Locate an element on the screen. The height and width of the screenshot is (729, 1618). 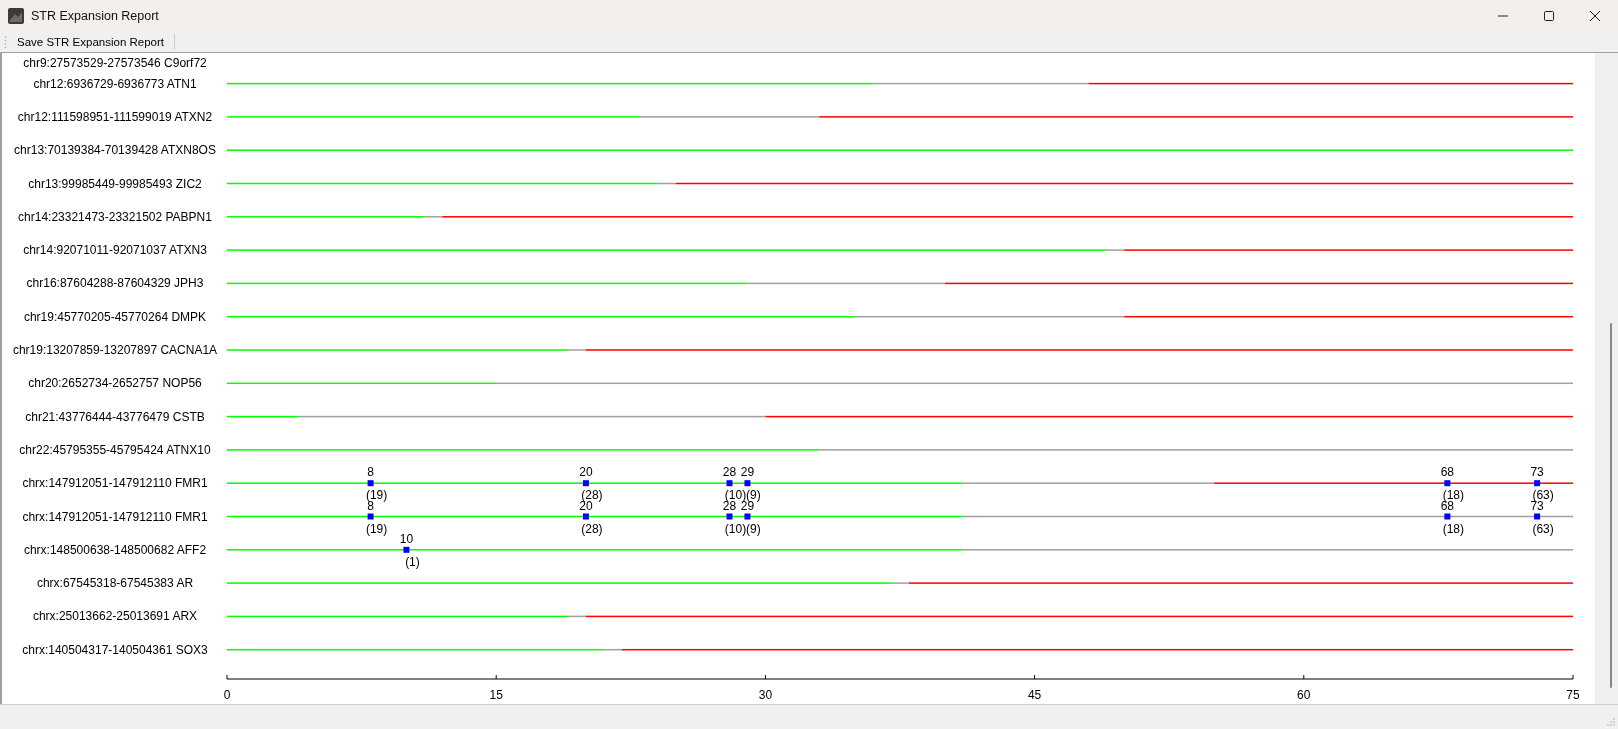
category-label: chr20:2652734-2652757 NOP56 is located at coordinates (115, 383).